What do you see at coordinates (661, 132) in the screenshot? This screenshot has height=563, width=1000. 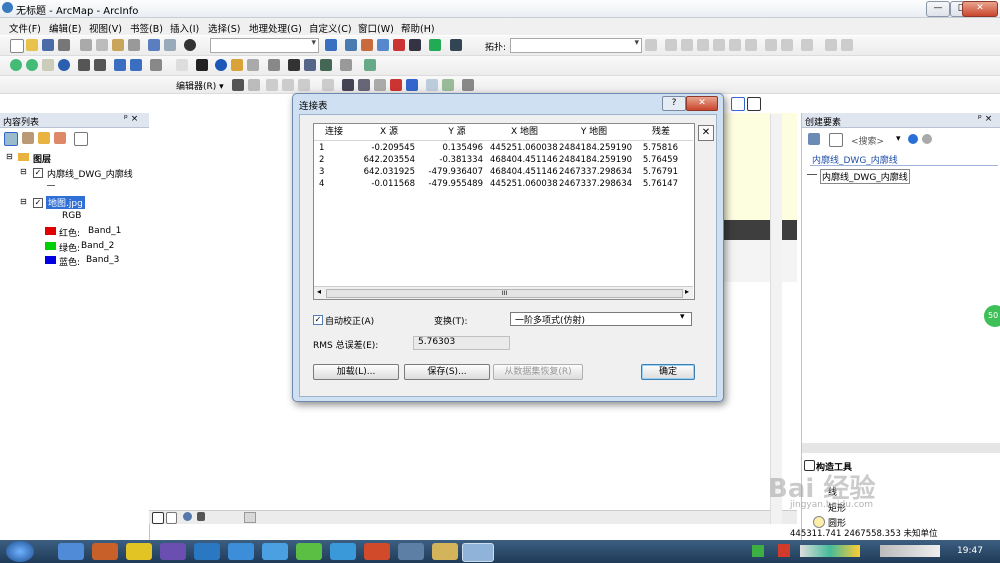 I see `col-residual: 残差` at bounding box center [661, 132].